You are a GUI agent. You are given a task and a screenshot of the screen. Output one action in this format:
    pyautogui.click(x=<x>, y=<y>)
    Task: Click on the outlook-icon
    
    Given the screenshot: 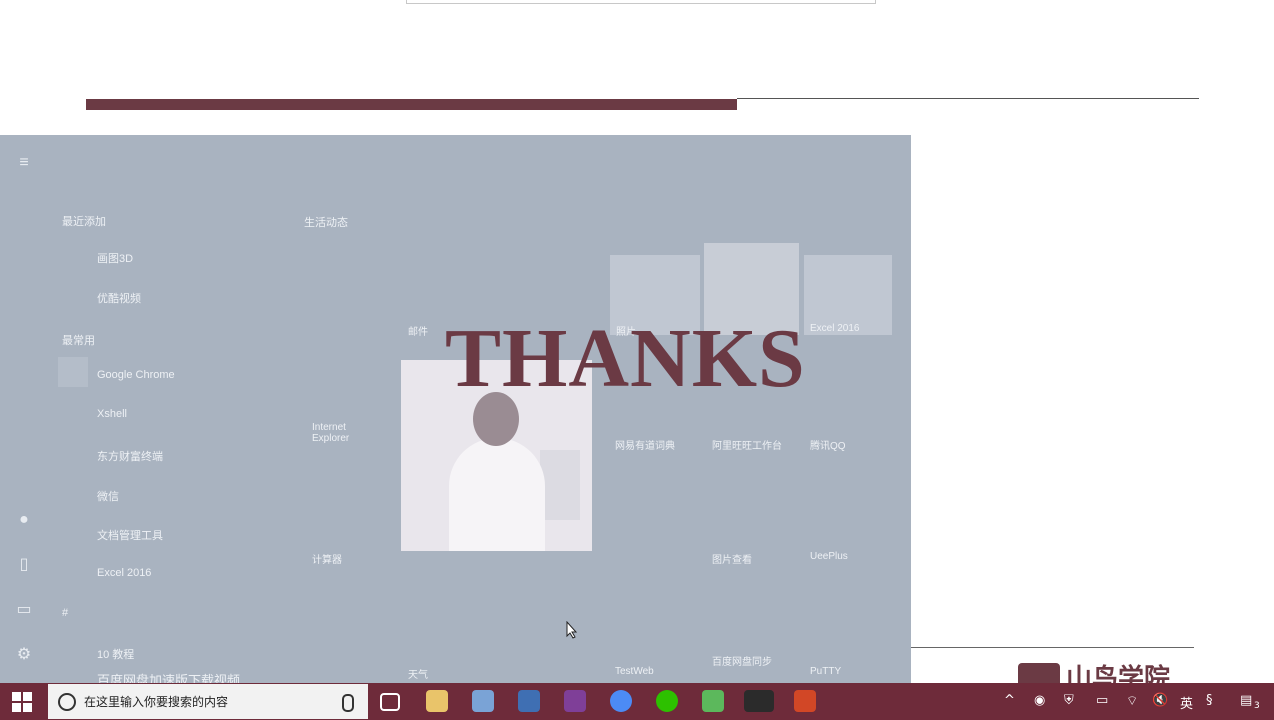 What is the action you would take?
    pyautogui.click(x=529, y=701)
    